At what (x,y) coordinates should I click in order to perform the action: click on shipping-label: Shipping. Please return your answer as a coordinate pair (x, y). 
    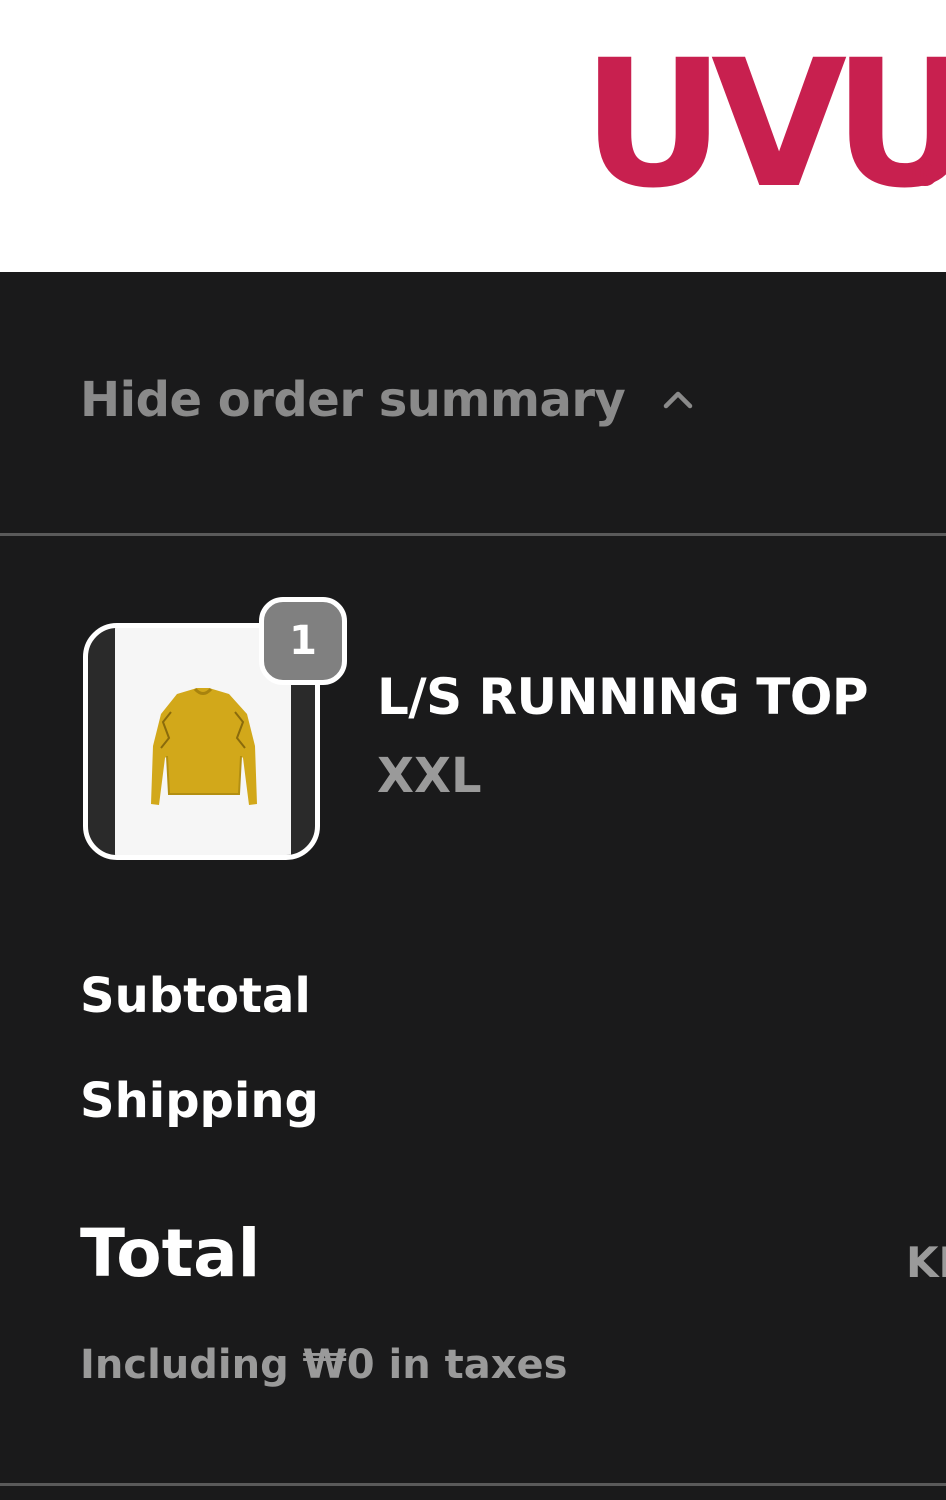
    Looking at the image, I should click on (199, 1101).